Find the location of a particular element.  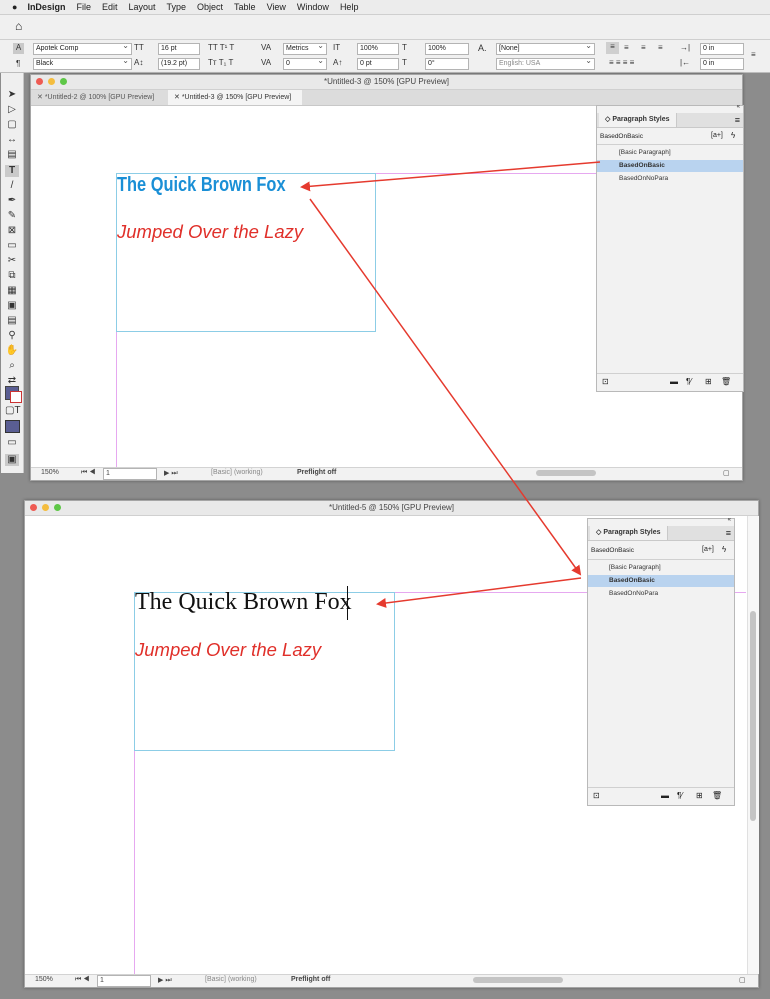

arrow-bottom-panel-to-headline is located at coordinates (479, 592).